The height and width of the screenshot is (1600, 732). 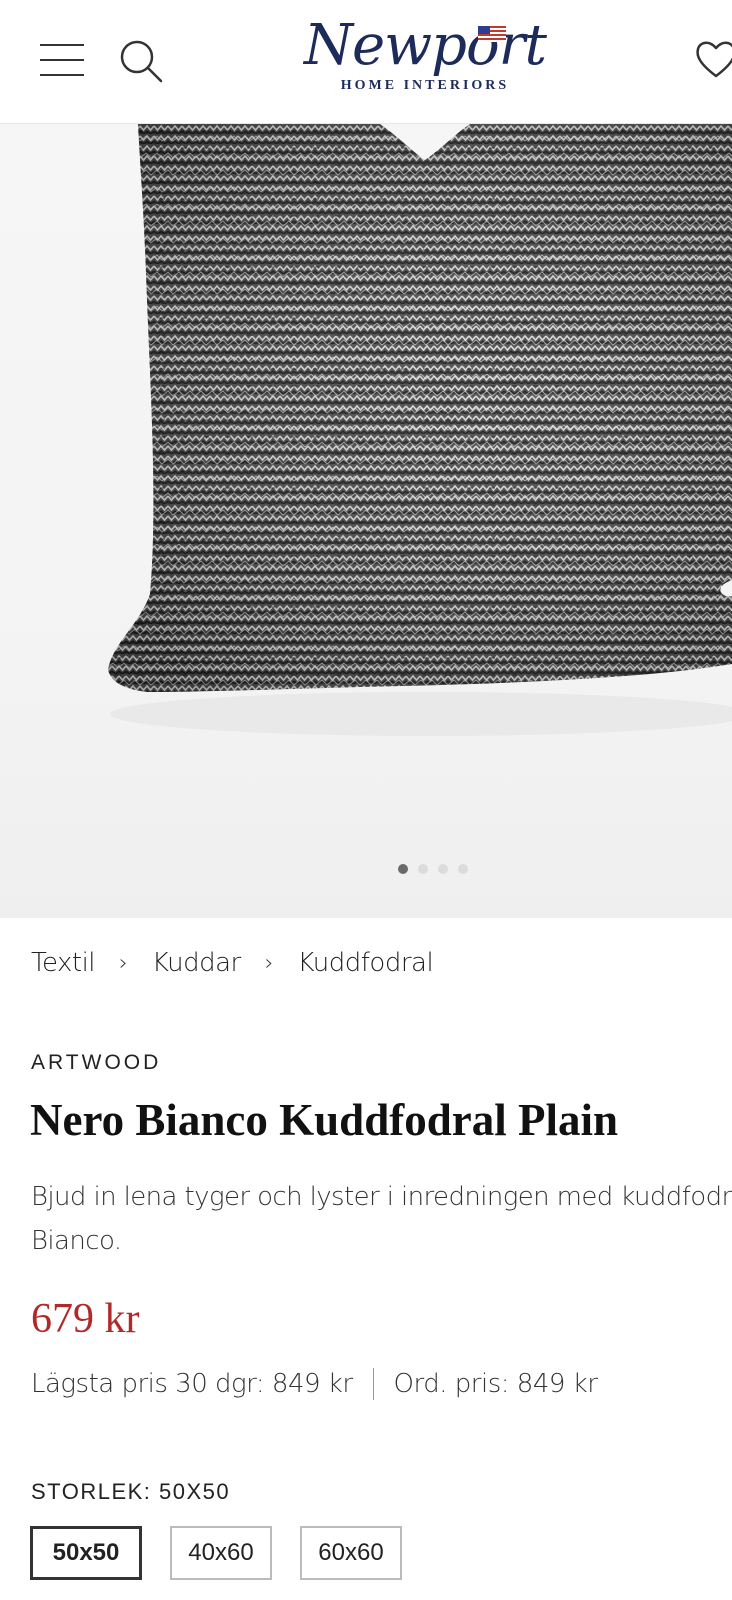 I want to click on site-logo: Newport HOME INTERIORS, so click(x=425, y=62).